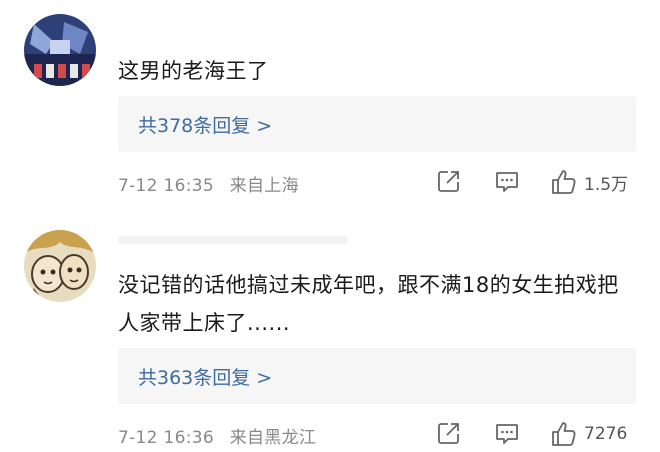 This screenshot has width=660, height=452. I want to click on like-button: 1.5万, so click(589, 182).